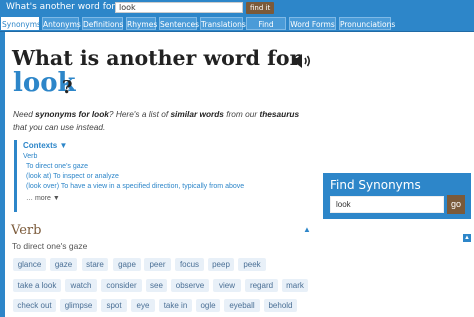 The height and width of the screenshot is (317, 474). Describe the element at coordinates (95, 264) in the screenshot. I see `synonym-chip: stare` at that location.